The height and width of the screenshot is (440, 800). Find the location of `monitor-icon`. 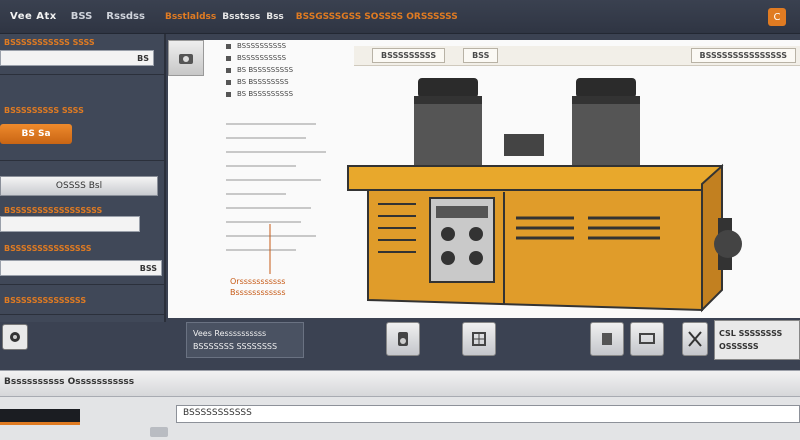

monitor-icon is located at coordinates (647, 338).